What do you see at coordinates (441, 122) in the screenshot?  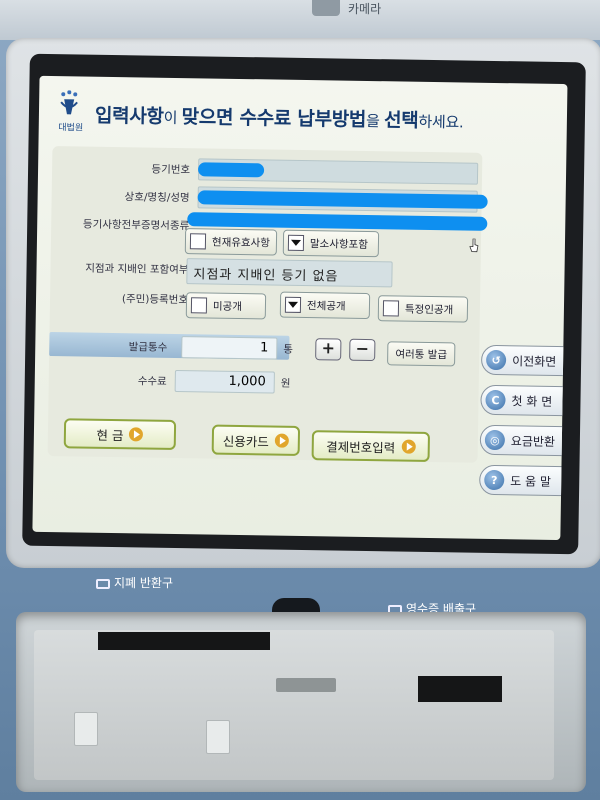 I see `title-part: 하세요.` at bounding box center [441, 122].